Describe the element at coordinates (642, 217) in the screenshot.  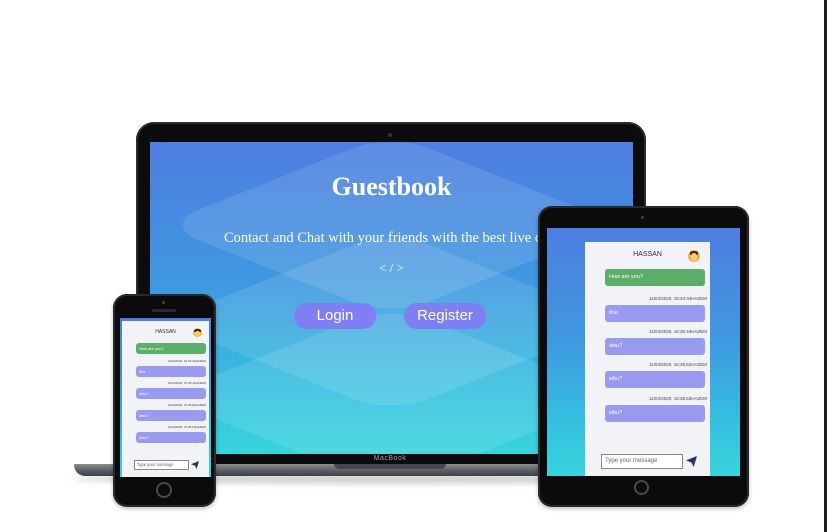
I see `tablet-camera` at that location.